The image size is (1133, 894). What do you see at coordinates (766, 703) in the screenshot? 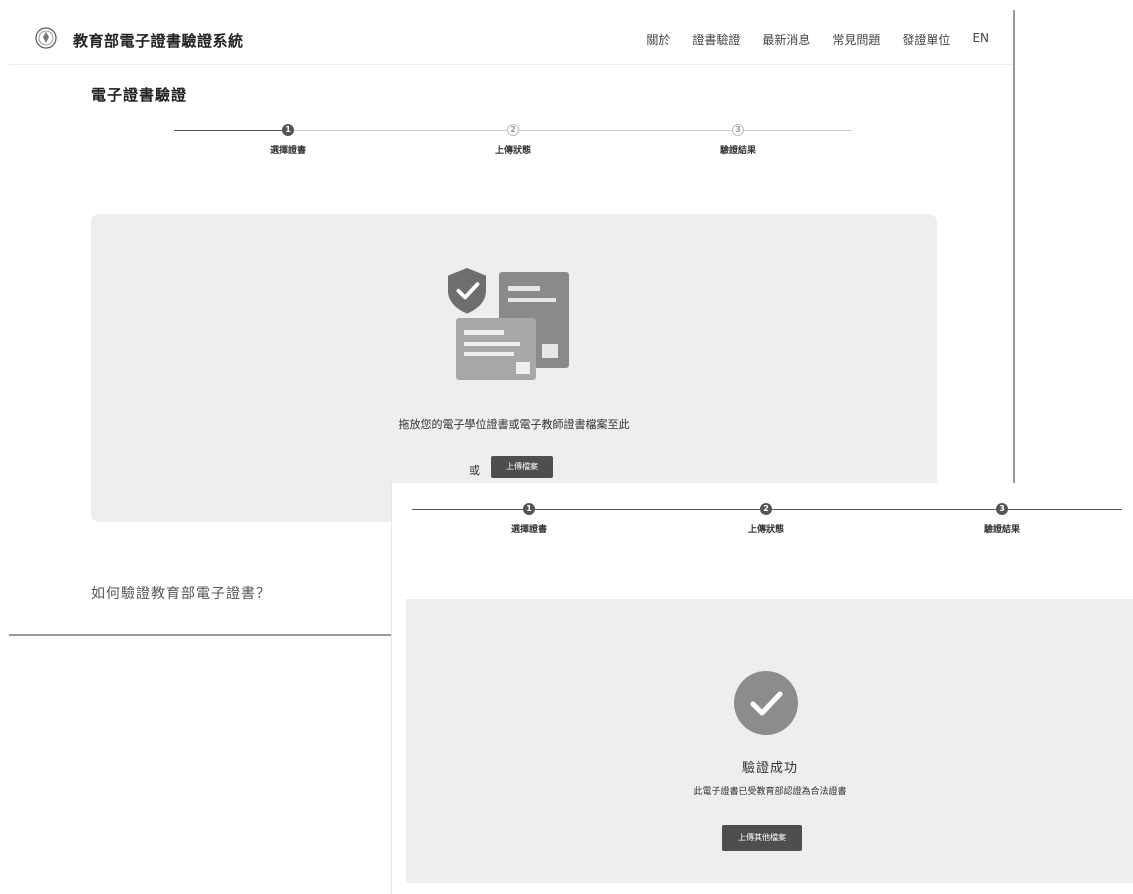
I see `check-circle-icon` at bounding box center [766, 703].